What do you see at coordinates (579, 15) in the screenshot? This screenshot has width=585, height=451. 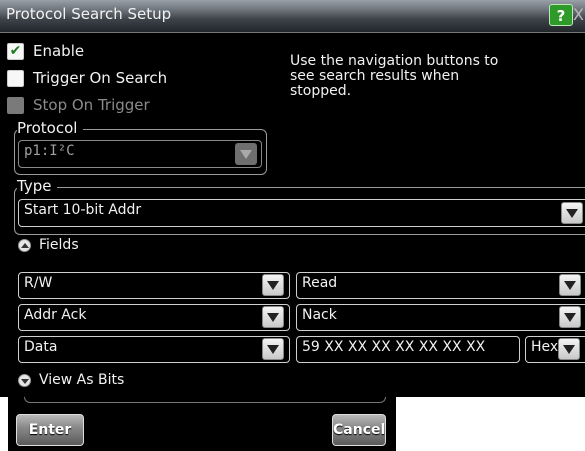 I see `close-button: X` at bounding box center [579, 15].